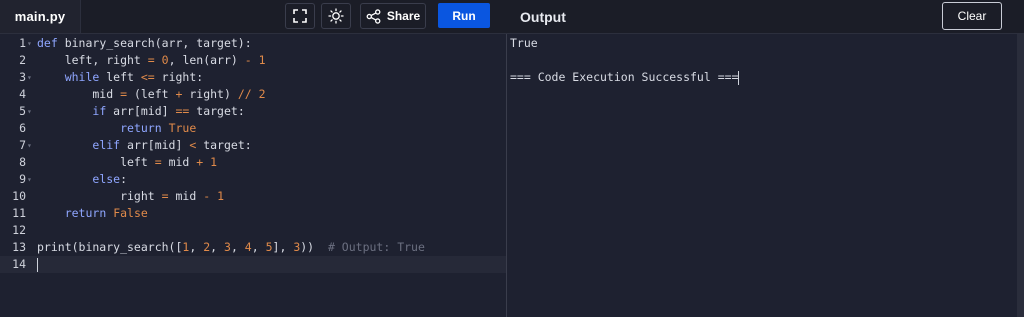  Describe the element at coordinates (127, 162) in the screenshot. I see `code-text: left = mid + 1` at that location.